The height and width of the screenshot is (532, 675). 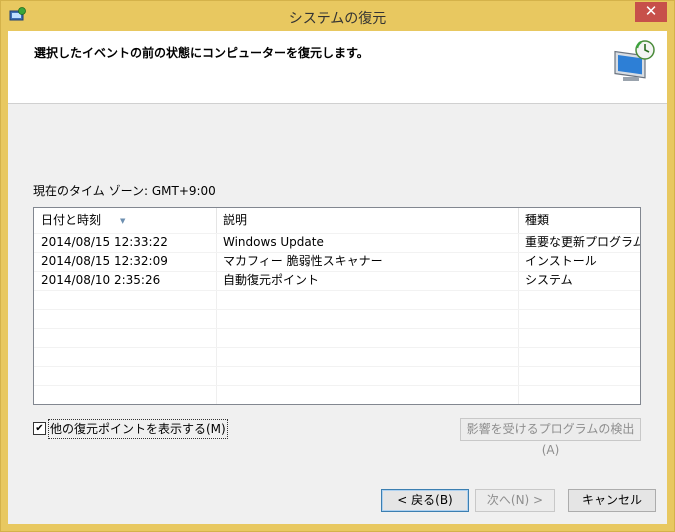 I want to click on column-header-label: 説明, so click(x=235, y=220).